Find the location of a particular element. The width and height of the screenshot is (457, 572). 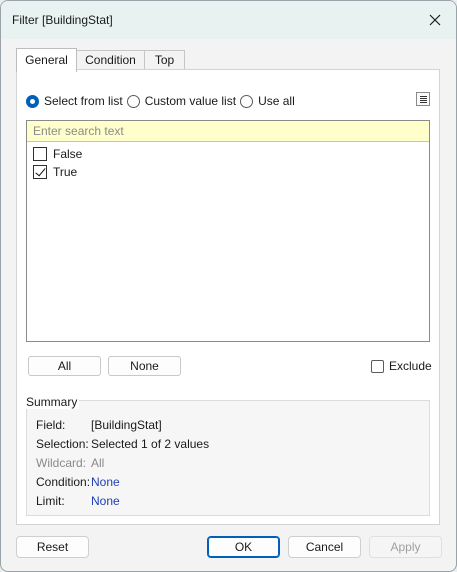

select-none-button: None is located at coordinates (144, 366).